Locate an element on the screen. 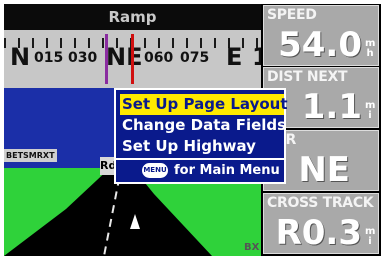 The height and width of the screenshot is (260, 385). field-label: CROSS TRACK is located at coordinates (320, 203).